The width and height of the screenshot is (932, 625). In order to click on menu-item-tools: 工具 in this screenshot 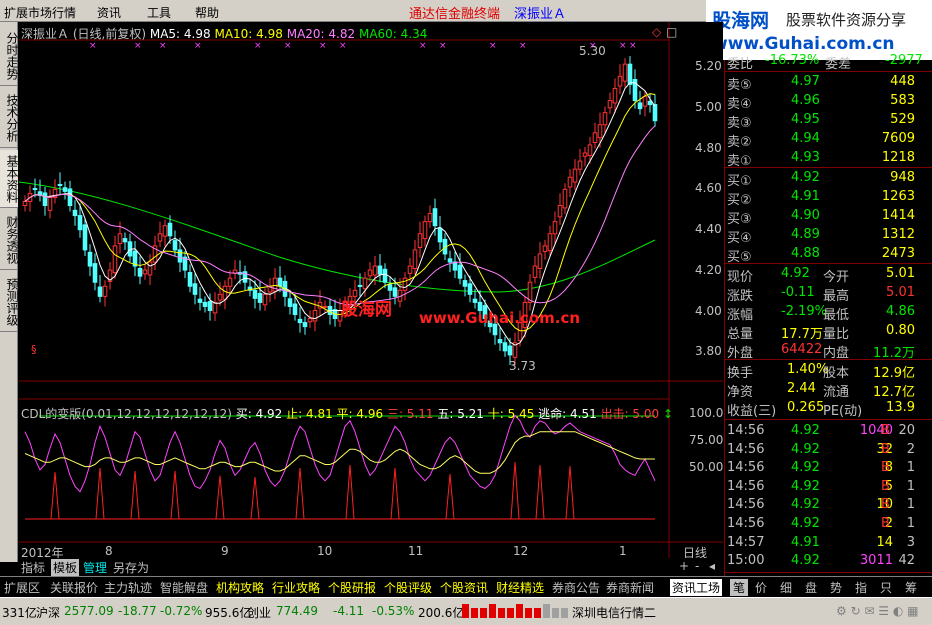, I will do `click(159, 12)`.